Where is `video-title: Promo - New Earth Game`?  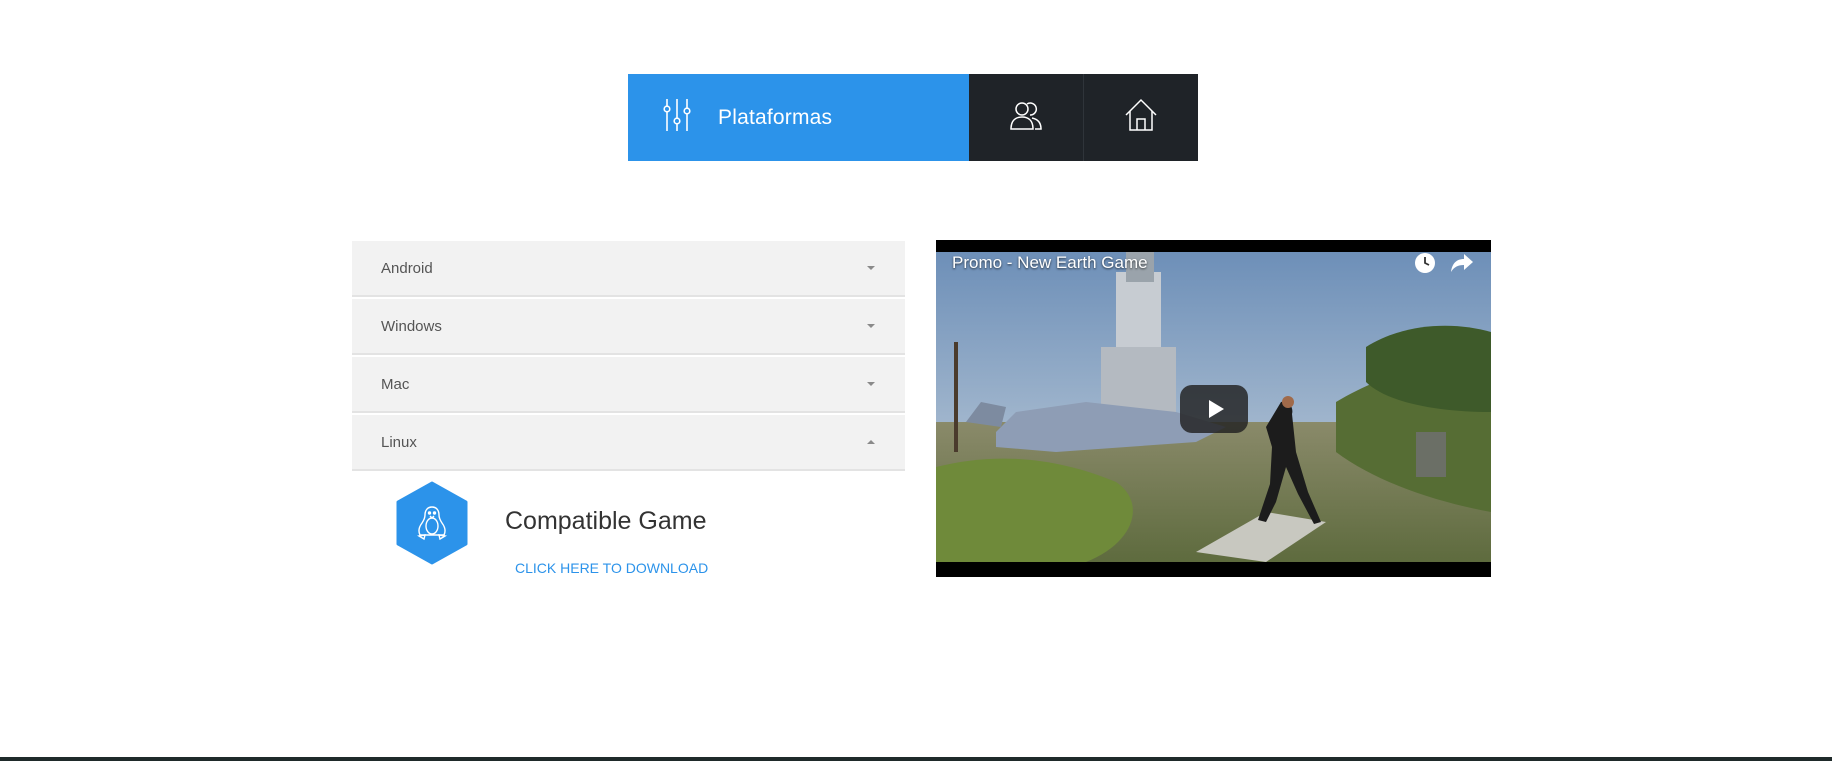 video-title: Promo - New Earth Game is located at coordinates (1050, 262).